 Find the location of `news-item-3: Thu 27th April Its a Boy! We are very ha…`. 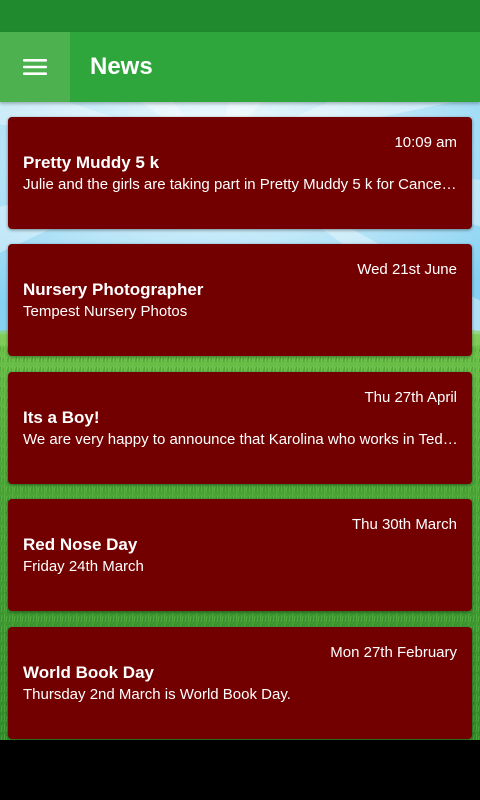

news-item-3: Thu 27th April Its a Boy! We are very ha… is located at coordinates (240, 428).